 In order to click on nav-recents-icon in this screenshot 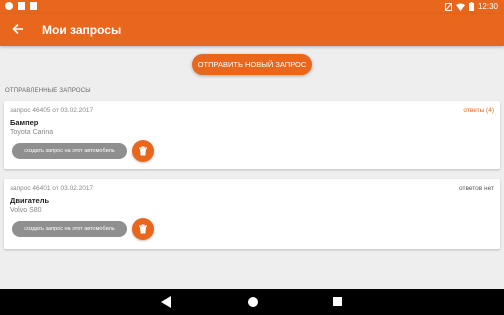, I will do `click(337, 301)`.